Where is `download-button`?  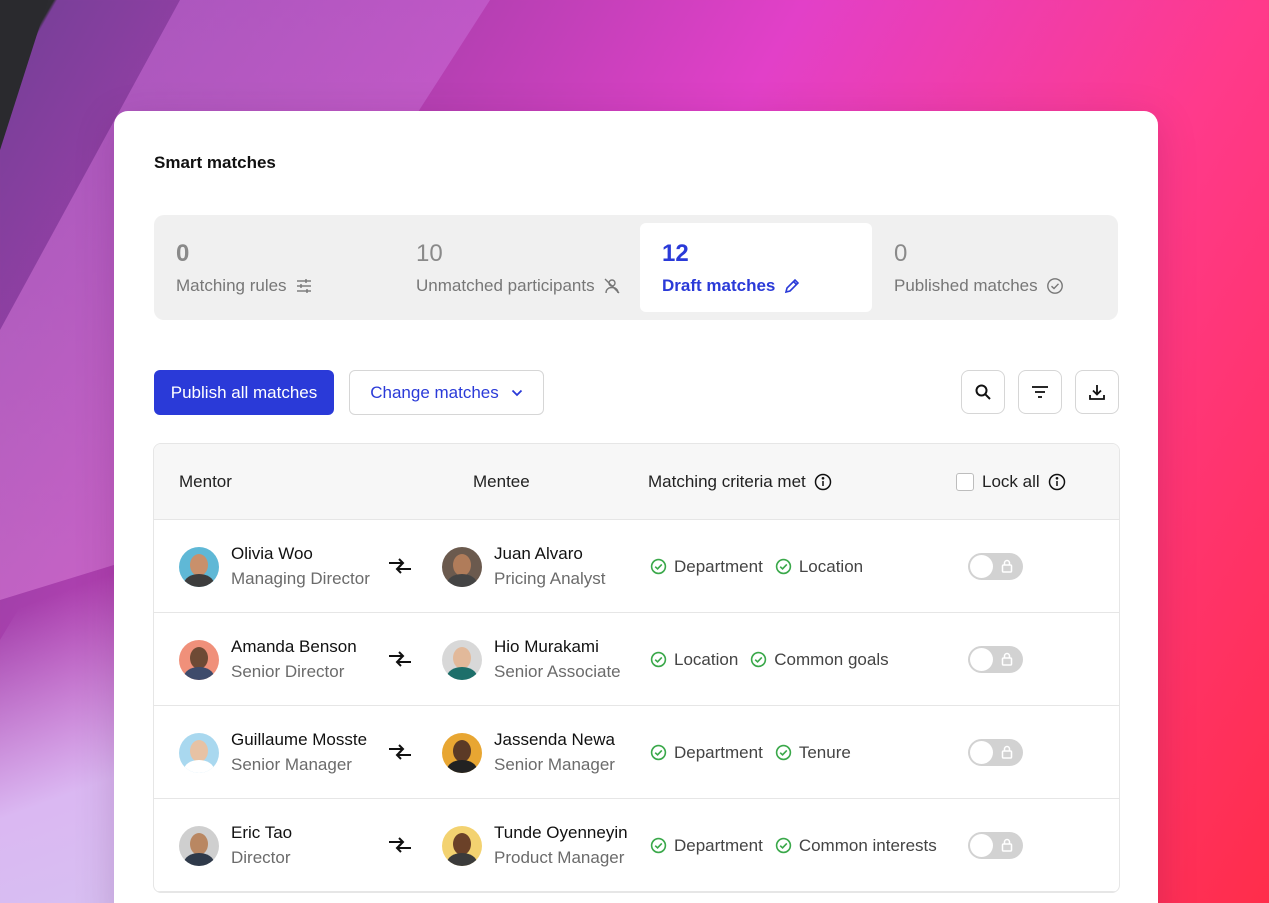 download-button is located at coordinates (1097, 392).